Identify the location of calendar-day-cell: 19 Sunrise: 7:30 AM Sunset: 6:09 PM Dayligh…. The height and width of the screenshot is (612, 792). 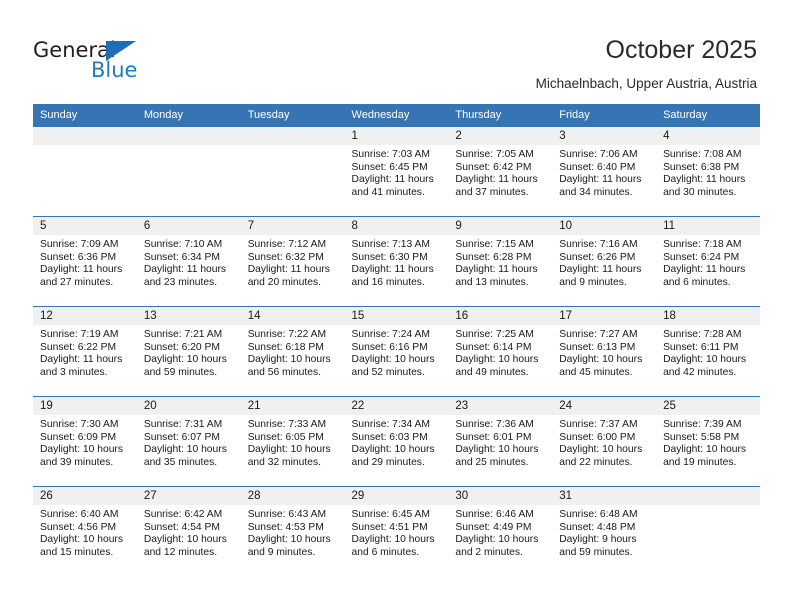
(85, 441).